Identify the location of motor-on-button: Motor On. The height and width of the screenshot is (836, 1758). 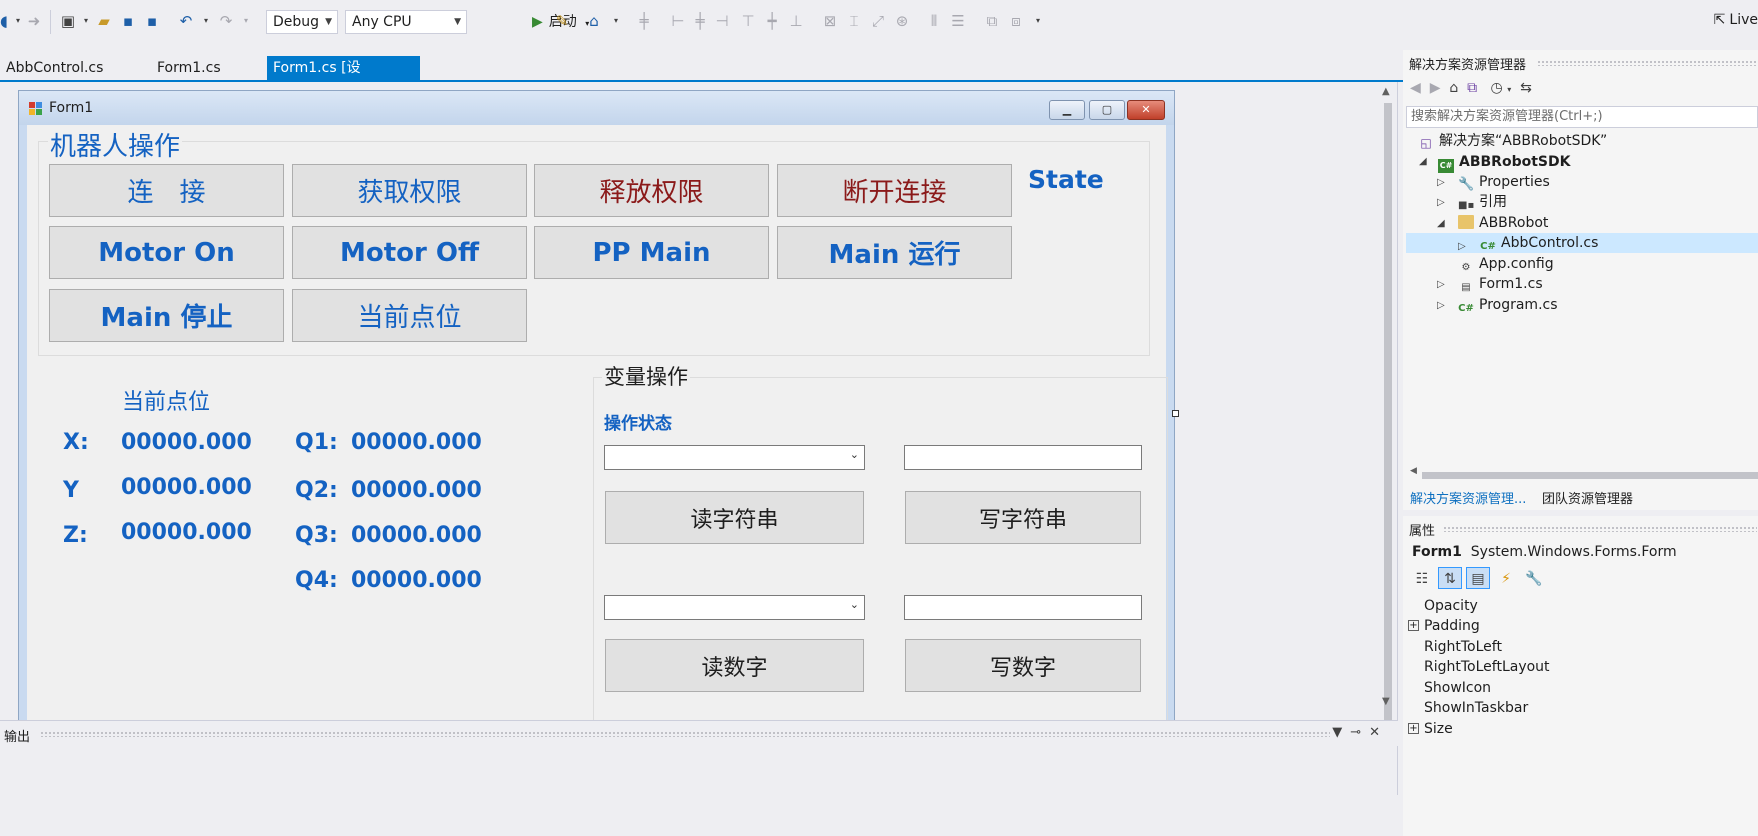
(166, 252).